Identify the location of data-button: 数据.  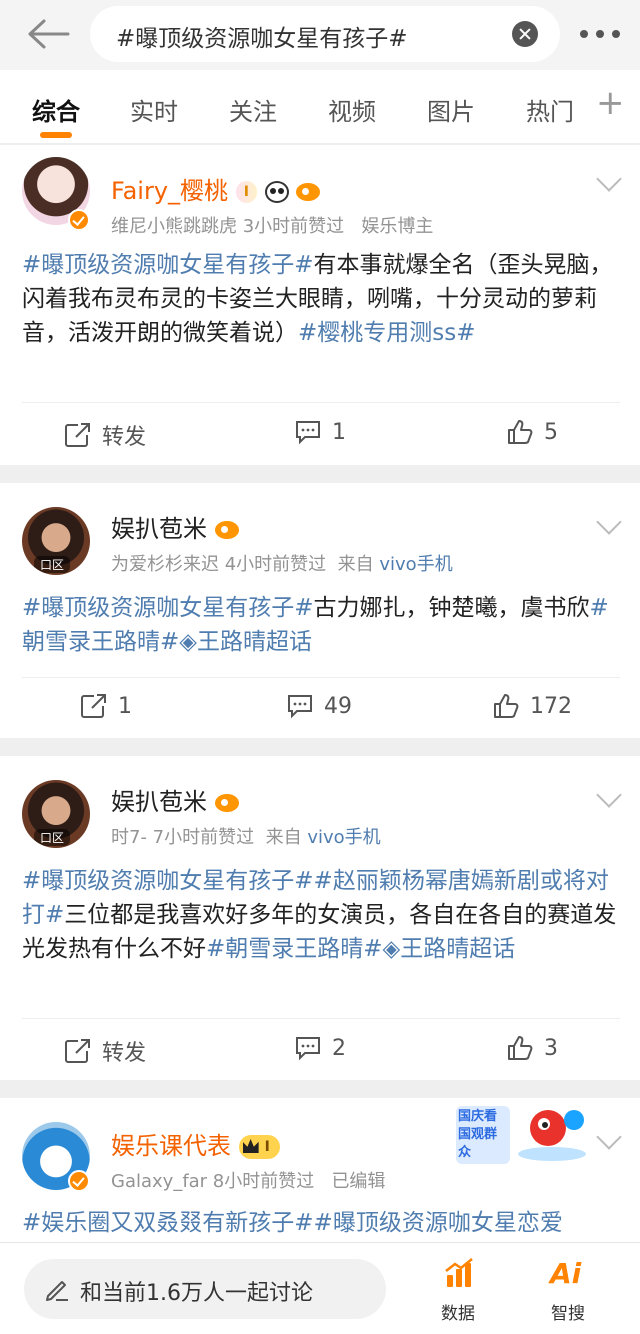
(460, 1292).